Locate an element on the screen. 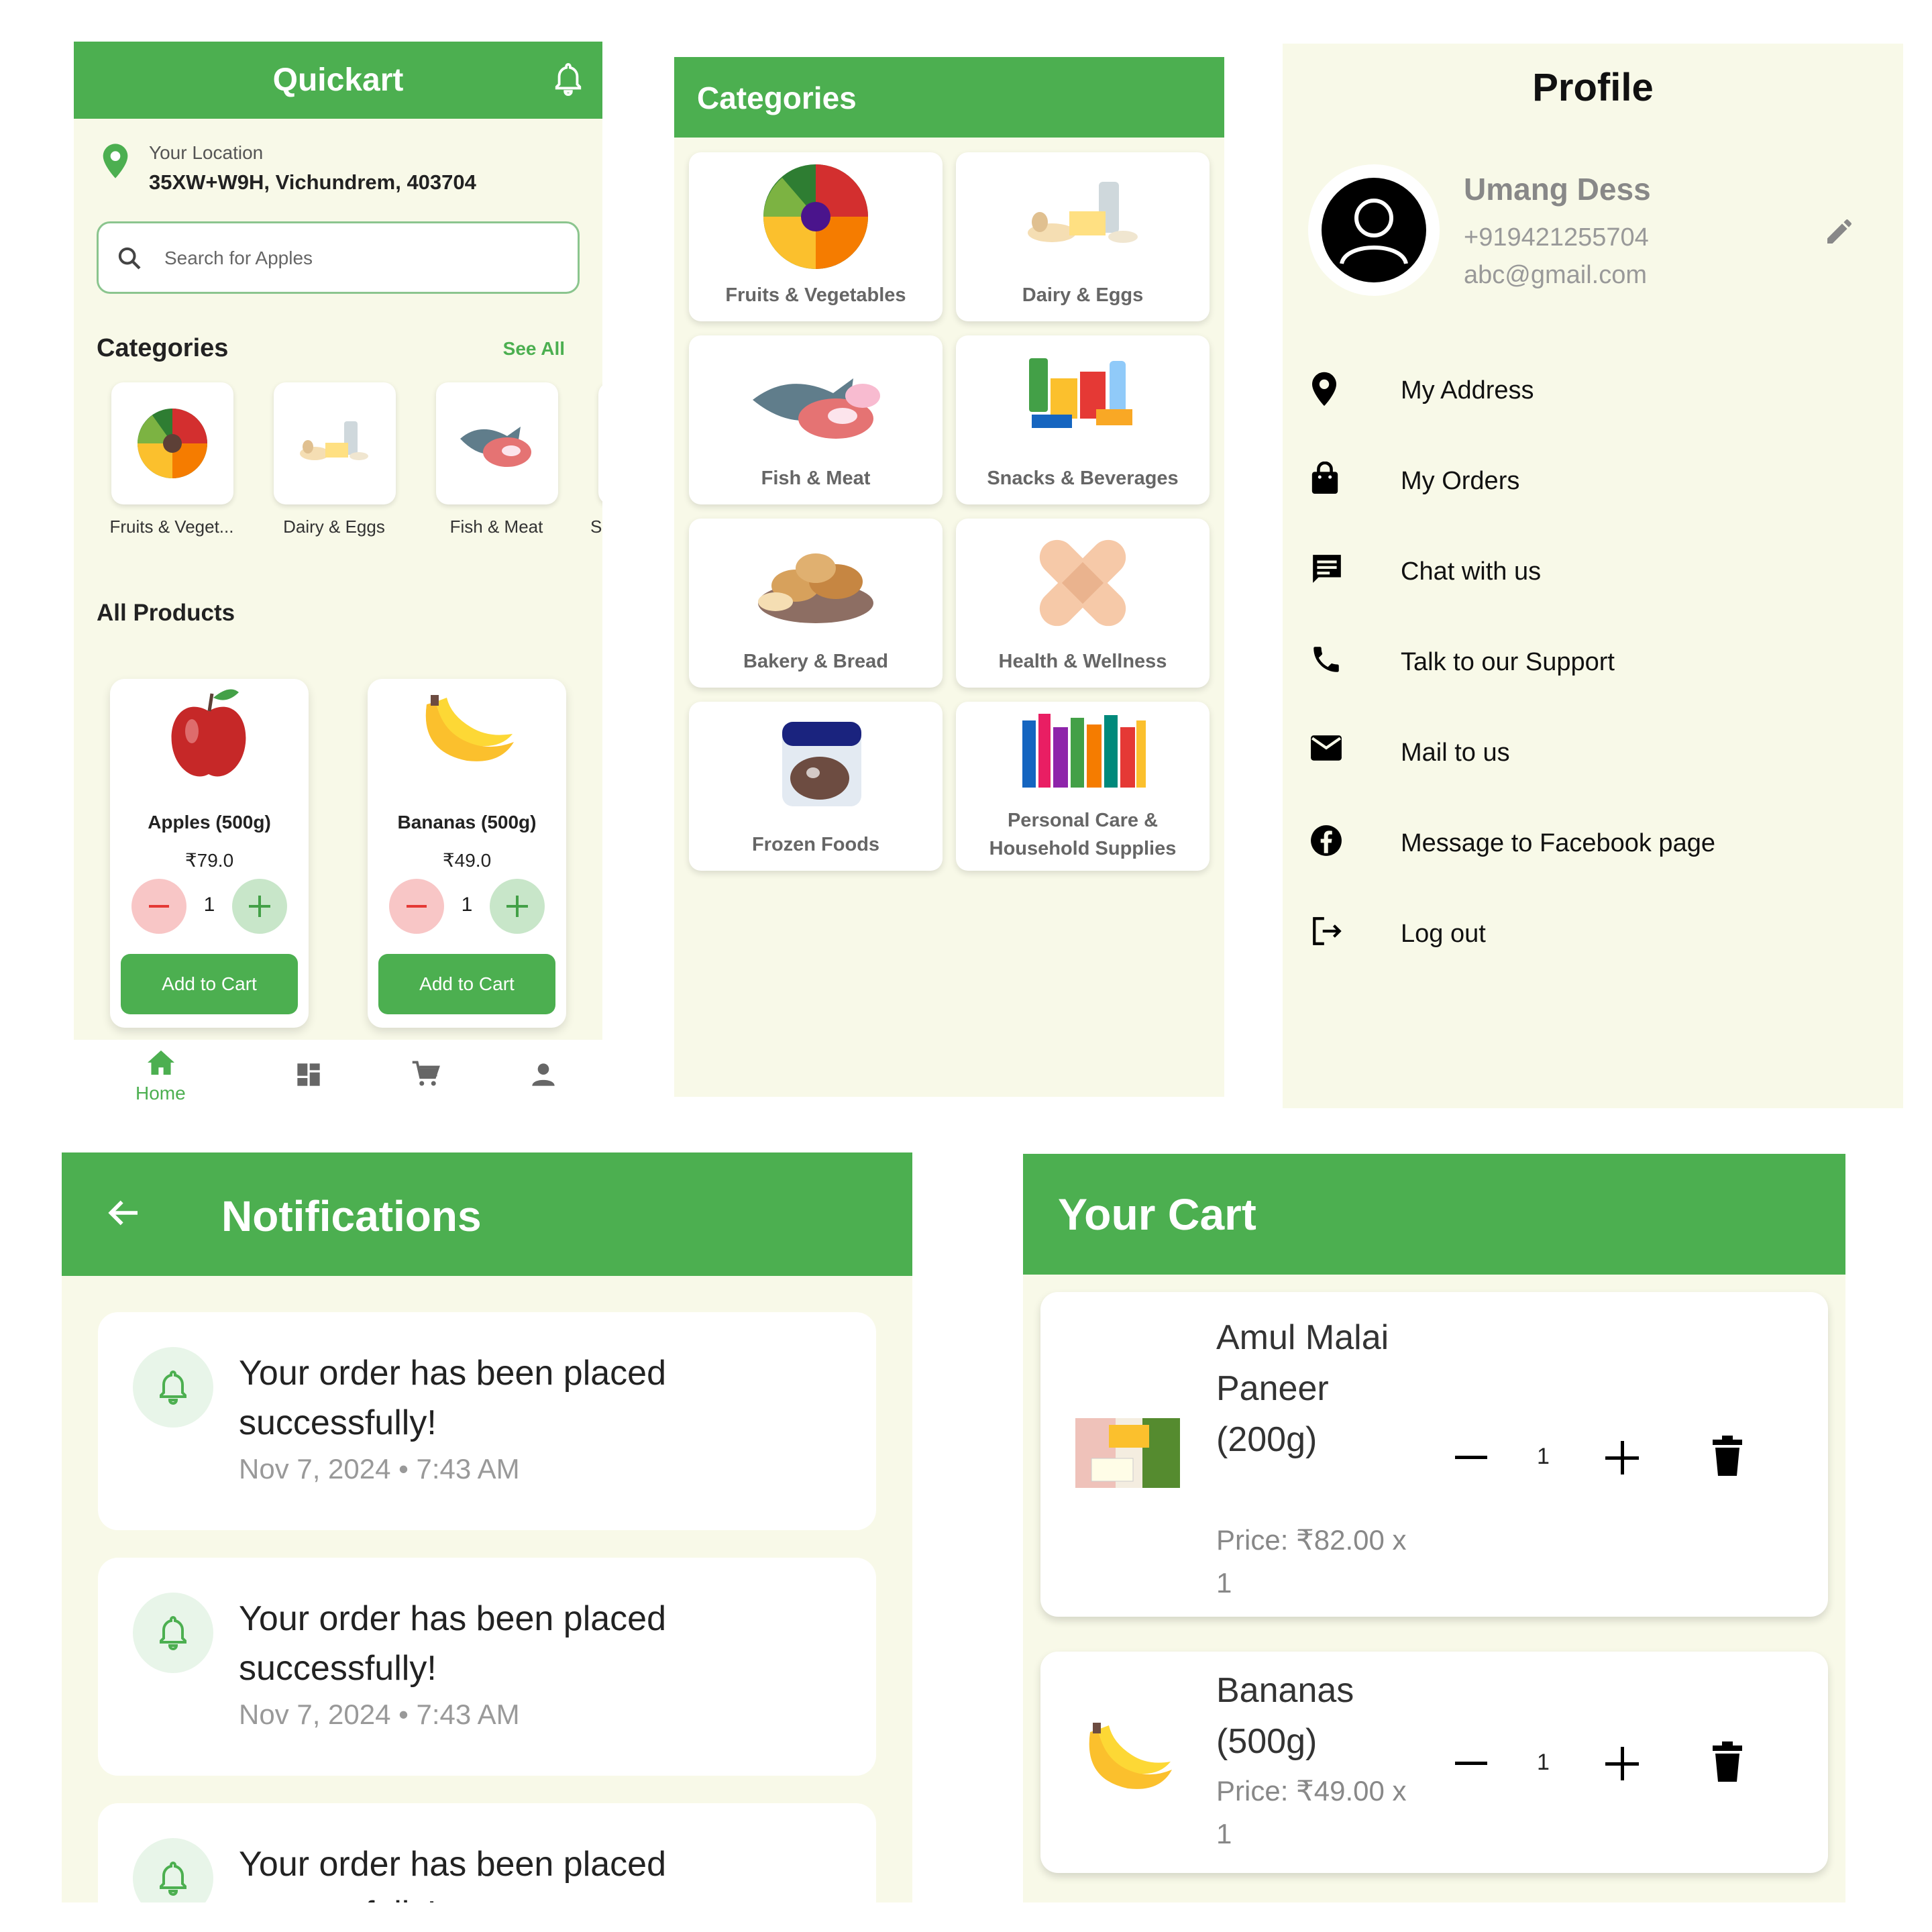 The image size is (1932, 1932). category-label: Personal Care & Household Supplies is located at coordinates (1083, 834).